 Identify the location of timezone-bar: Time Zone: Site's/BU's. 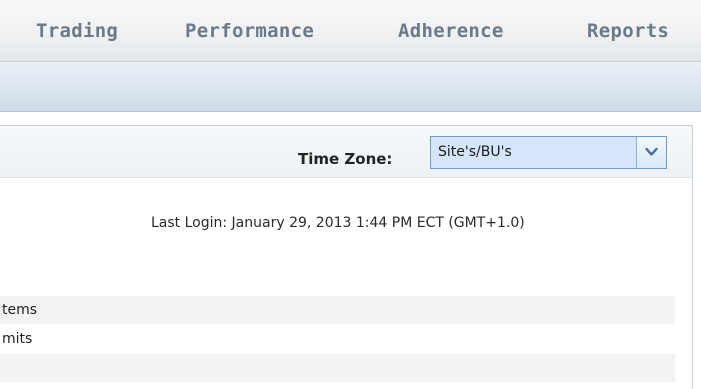
(346, 152).